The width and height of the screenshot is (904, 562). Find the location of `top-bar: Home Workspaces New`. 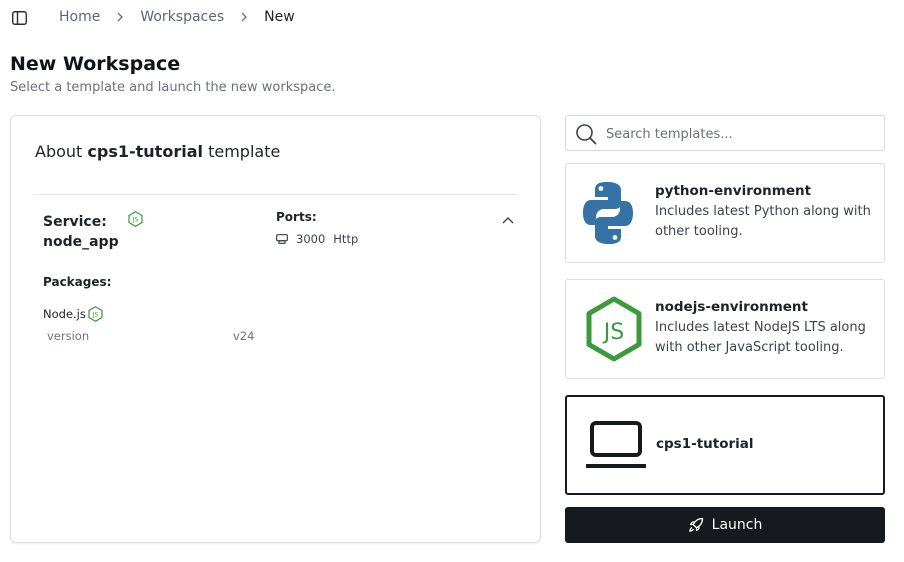

top-bar: Home Workspaces New is located at coordinates (452, 18).